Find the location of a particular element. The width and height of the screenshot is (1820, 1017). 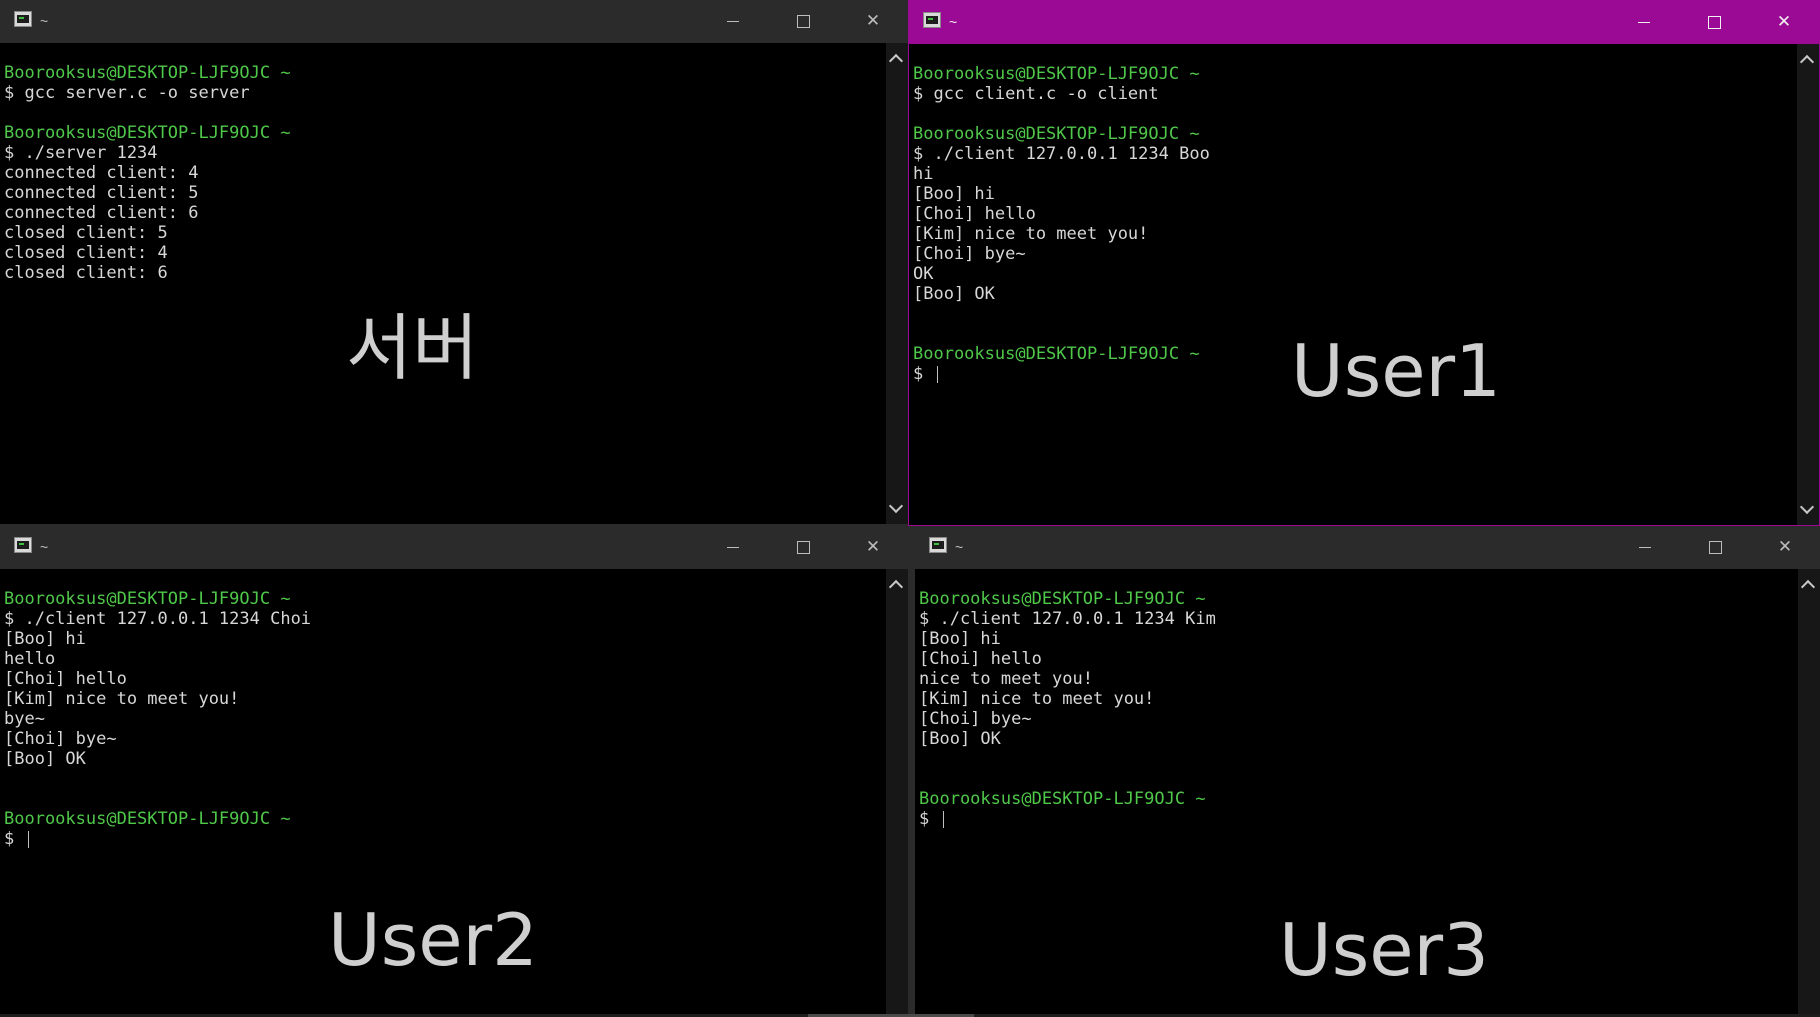

output-line: [Kim] nice to meet you! is located at coordinates (1354, 234).